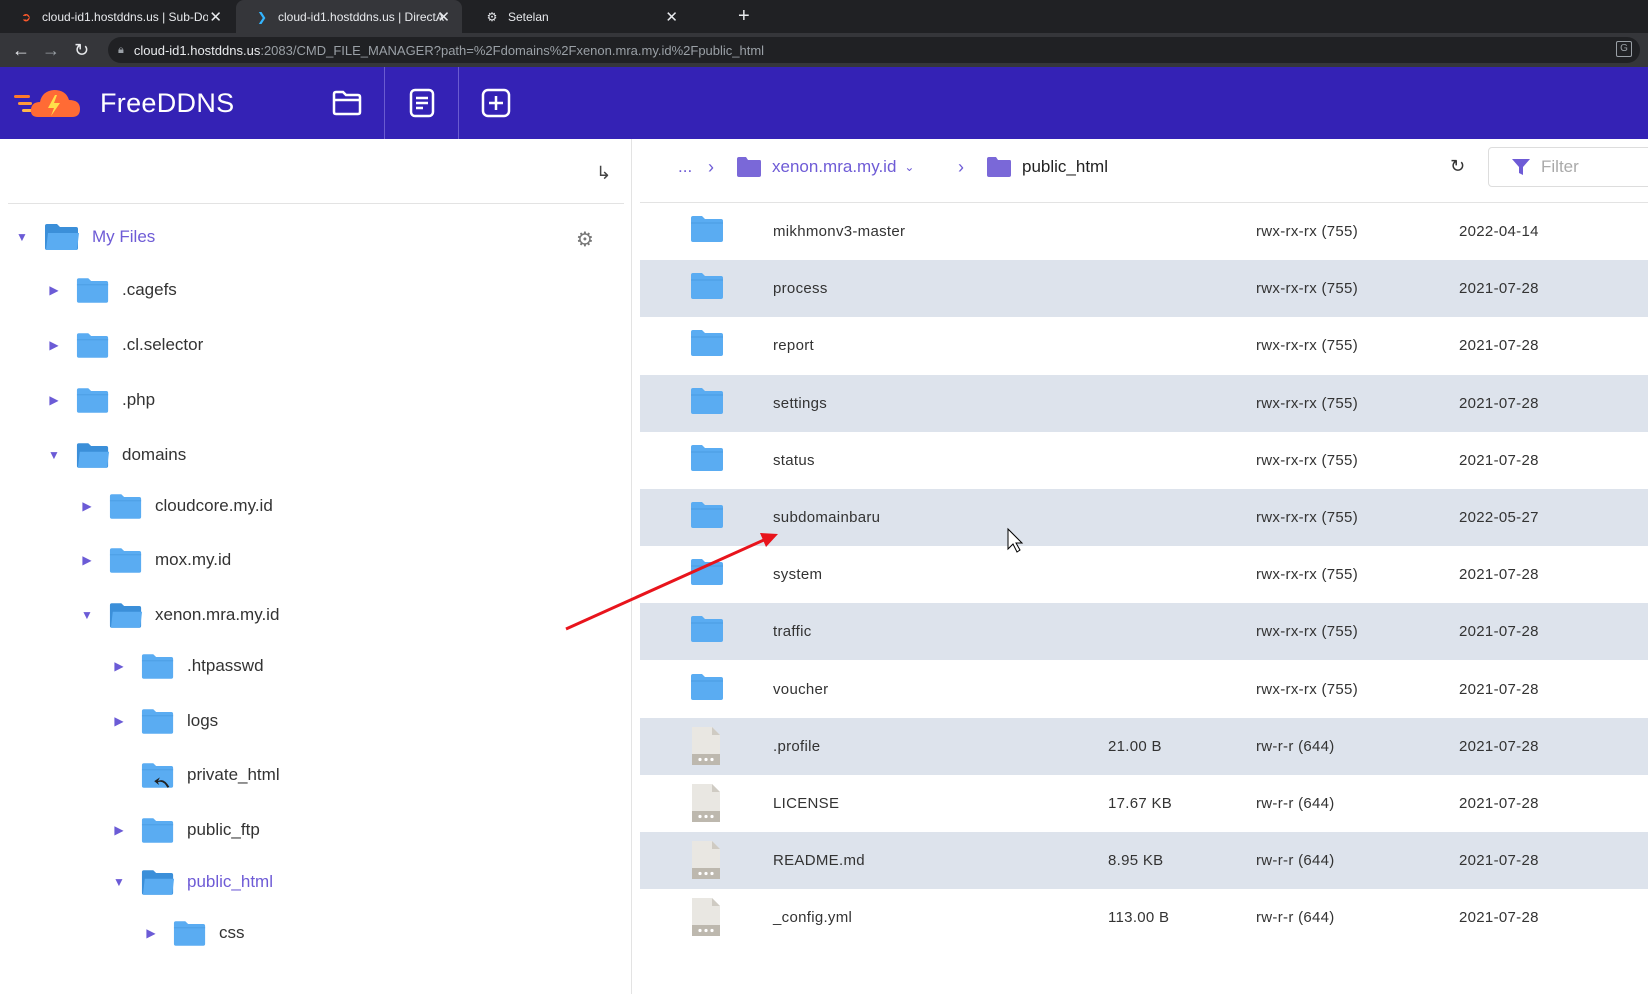 This screenshot has width=1648, height=994. I want to click on tree-item: private_html, so click(195, 775).